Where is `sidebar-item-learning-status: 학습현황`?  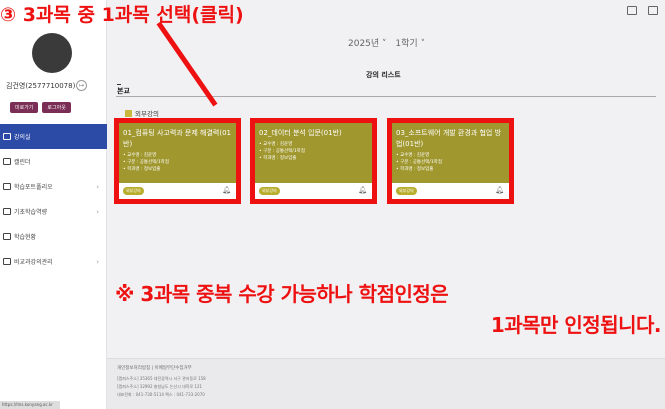 sidebar-item-learning-status: 학습현황 is located at coordinates (53, 236).